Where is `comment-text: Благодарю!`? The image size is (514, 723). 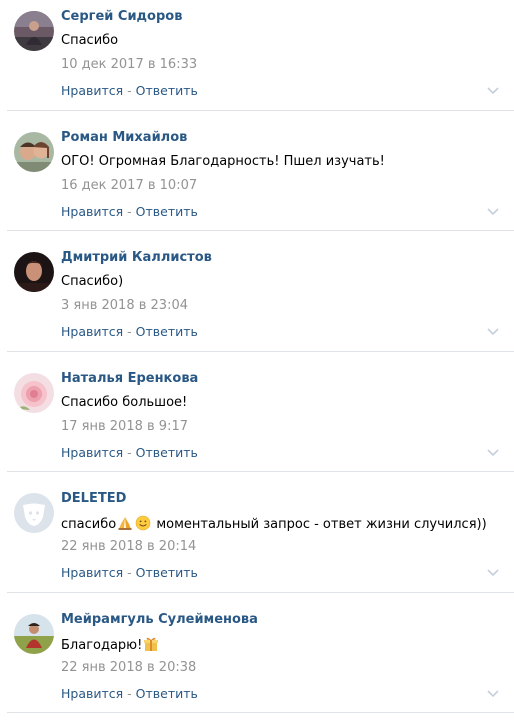 comment-text: Благодарю! is located at coordinates (110, 644).